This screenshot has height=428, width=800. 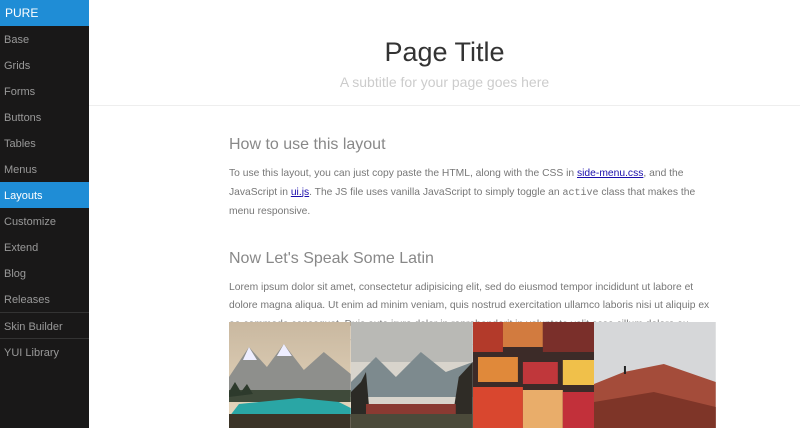 I want to click on menu-item-forms-link: Forms, so click(x=44, y=91).